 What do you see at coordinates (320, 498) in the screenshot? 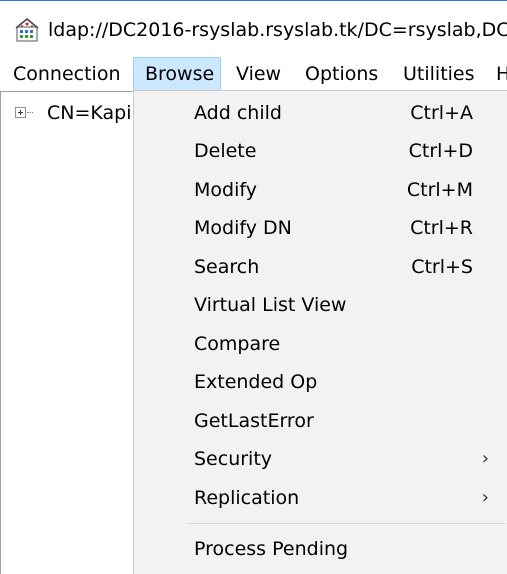
I see `menu-item-replication: Replication ›` at bounding box center [320, 498].